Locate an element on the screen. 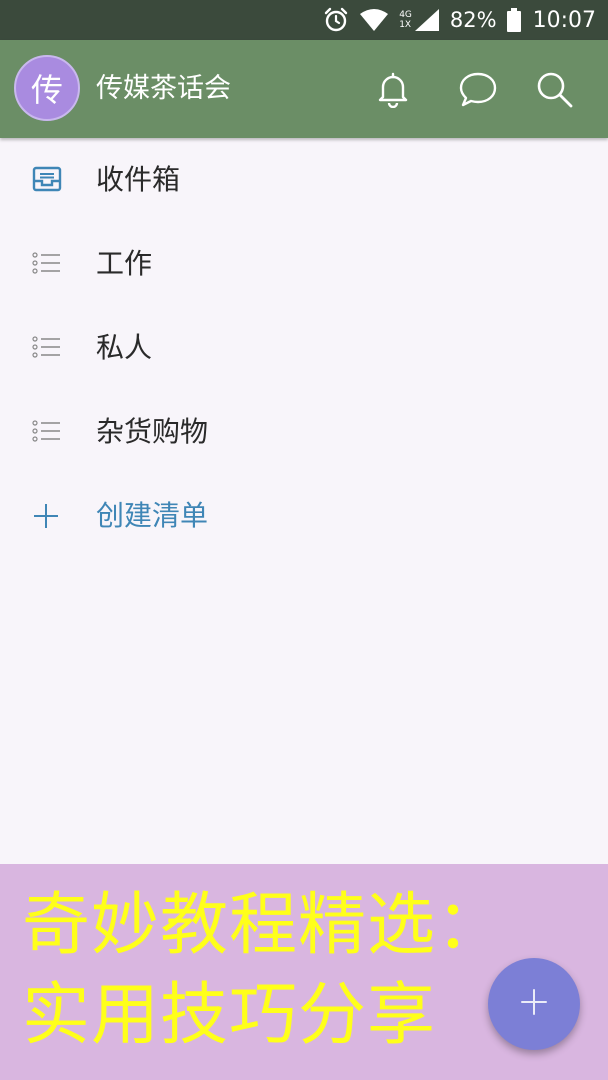  list-item-label: 私人 is located at coordinates (124, 347).